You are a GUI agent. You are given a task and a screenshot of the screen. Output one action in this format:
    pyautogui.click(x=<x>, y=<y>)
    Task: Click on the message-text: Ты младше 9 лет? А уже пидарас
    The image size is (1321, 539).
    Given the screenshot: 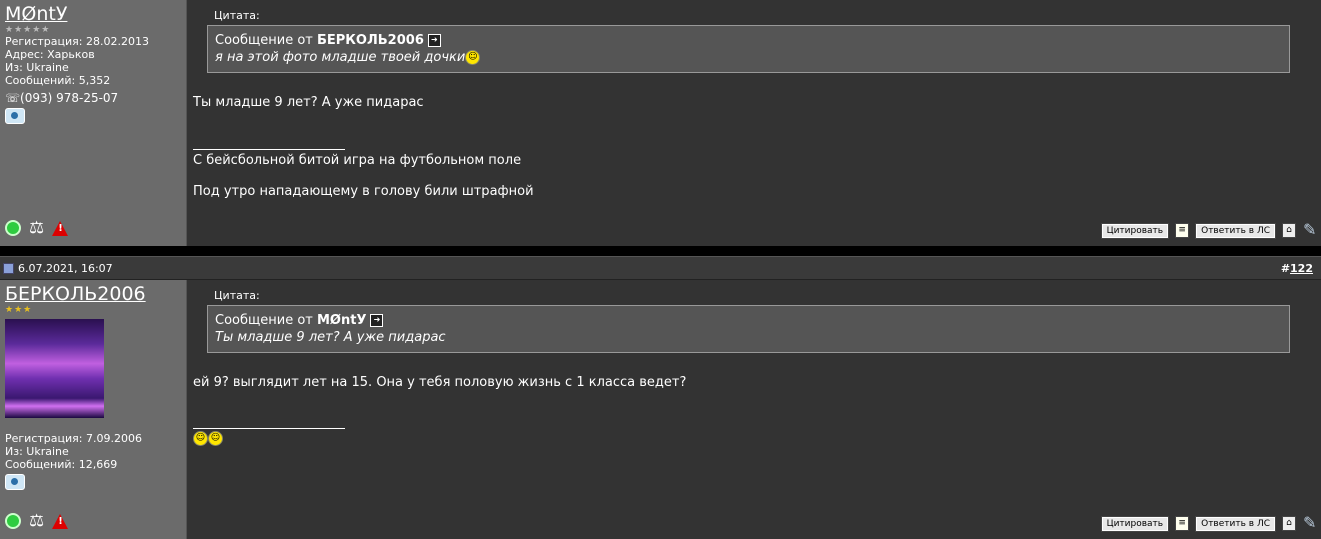 What is the action you would take?
    pyautogui.click(x=308, y=102)
    